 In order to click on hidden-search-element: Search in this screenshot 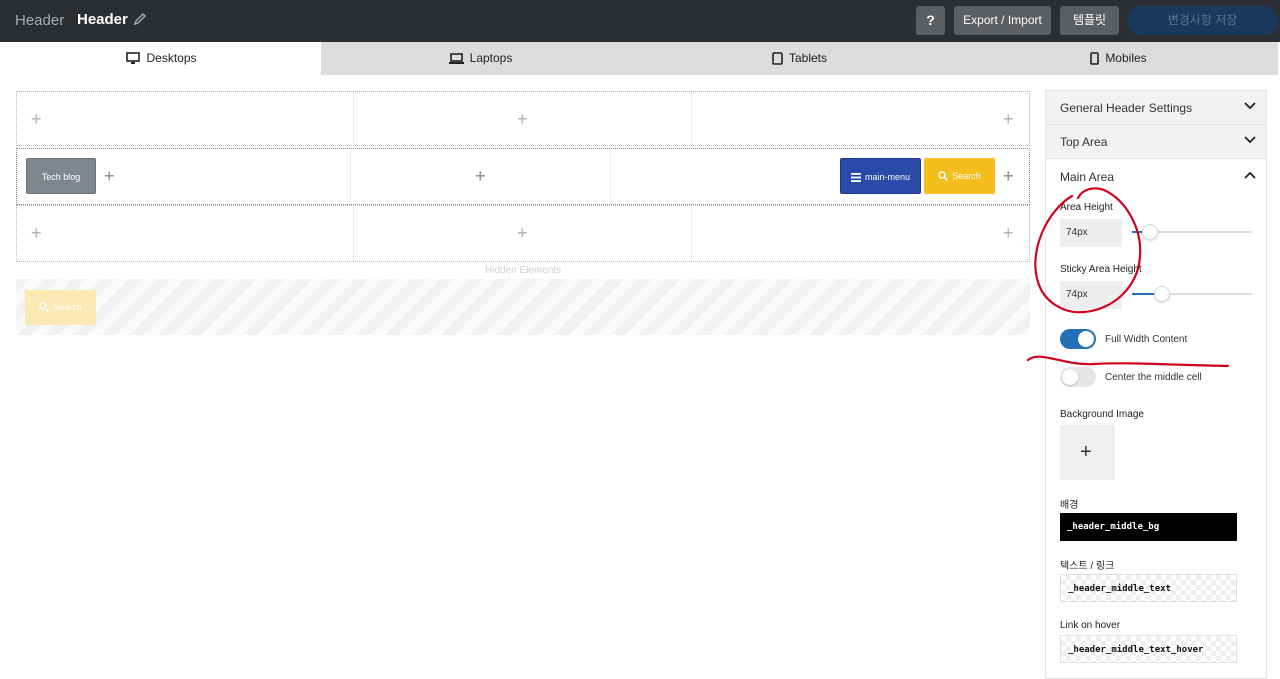, I will do `click(60, 307)`.